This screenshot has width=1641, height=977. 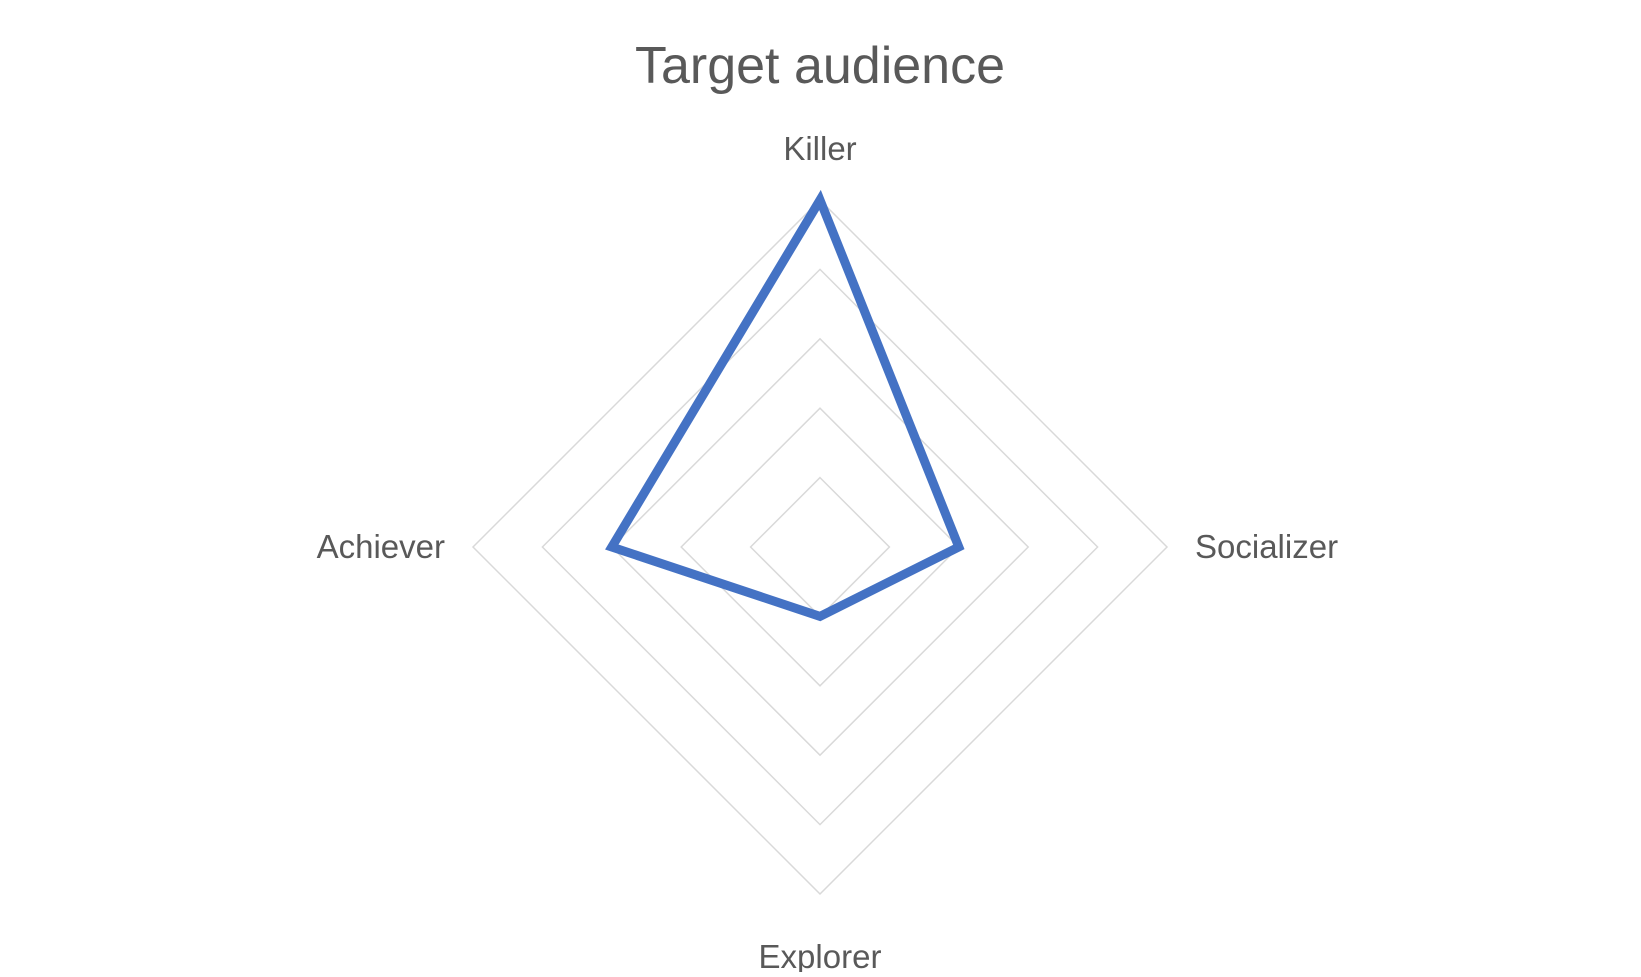 What do you see at coordinates (1266, 546) in the screenshot?
I see `axis-label-socializer: Socializer` at bounding box center [1266, 546].